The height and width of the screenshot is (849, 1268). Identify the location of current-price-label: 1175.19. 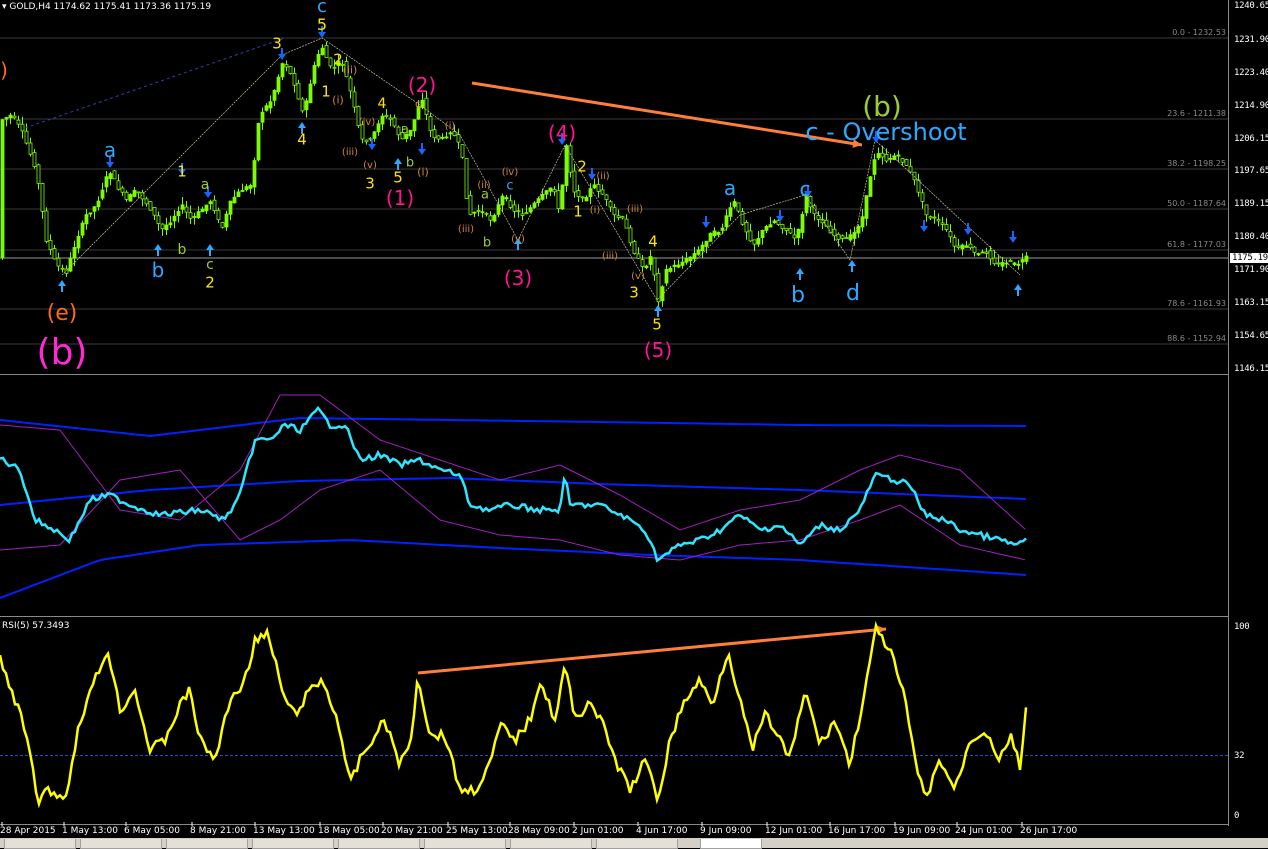
(1249, 258).